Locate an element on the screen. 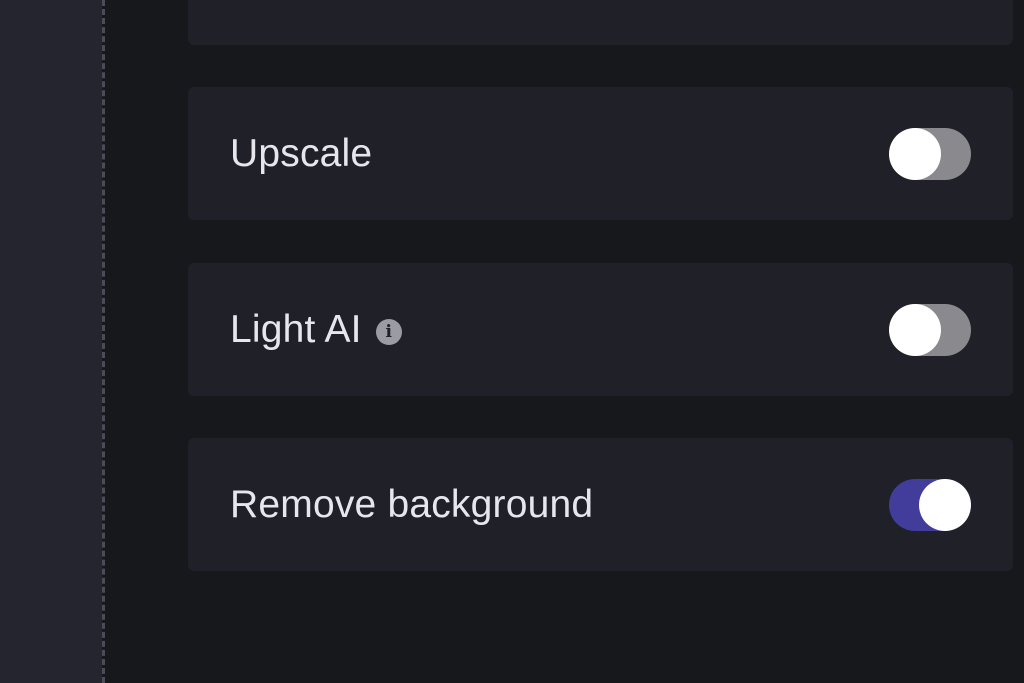 This screenshot has width=1024, height=683. light-ai-toggle is located at coordinates (930, 329).